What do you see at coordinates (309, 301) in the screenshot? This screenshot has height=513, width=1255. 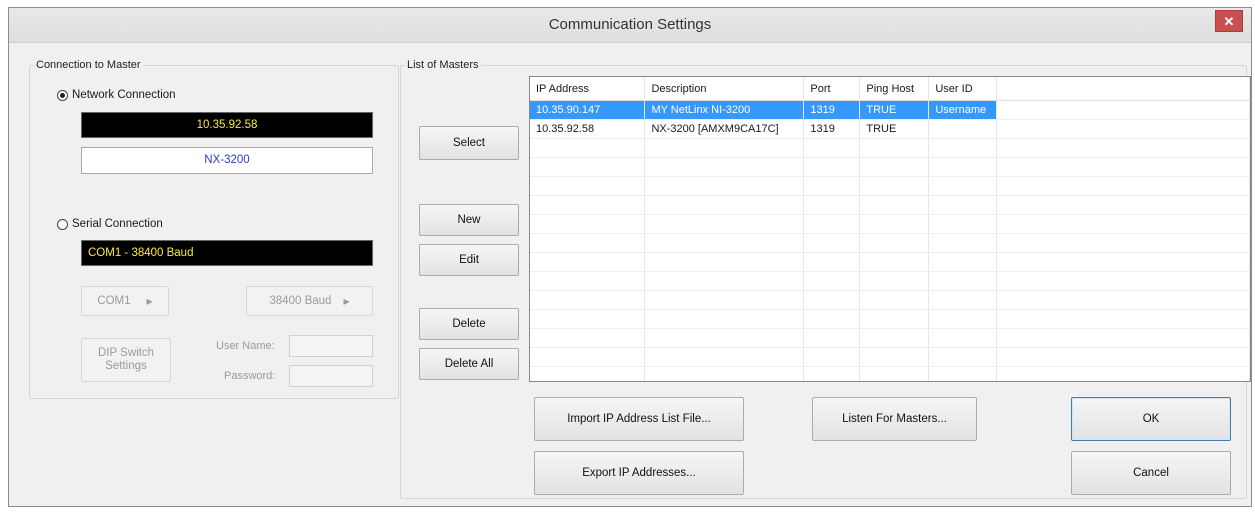 I see `baud-rate-button: 38400 Baud ▶` at bounding box center [309, 301].